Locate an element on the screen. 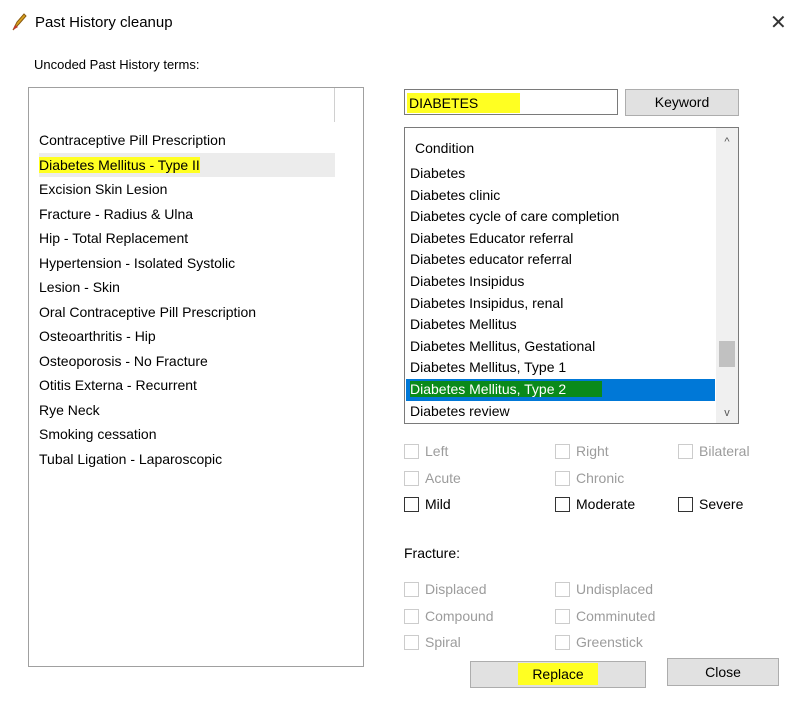  list-item: Lesion - Skin is located at coordinates (187, 287).